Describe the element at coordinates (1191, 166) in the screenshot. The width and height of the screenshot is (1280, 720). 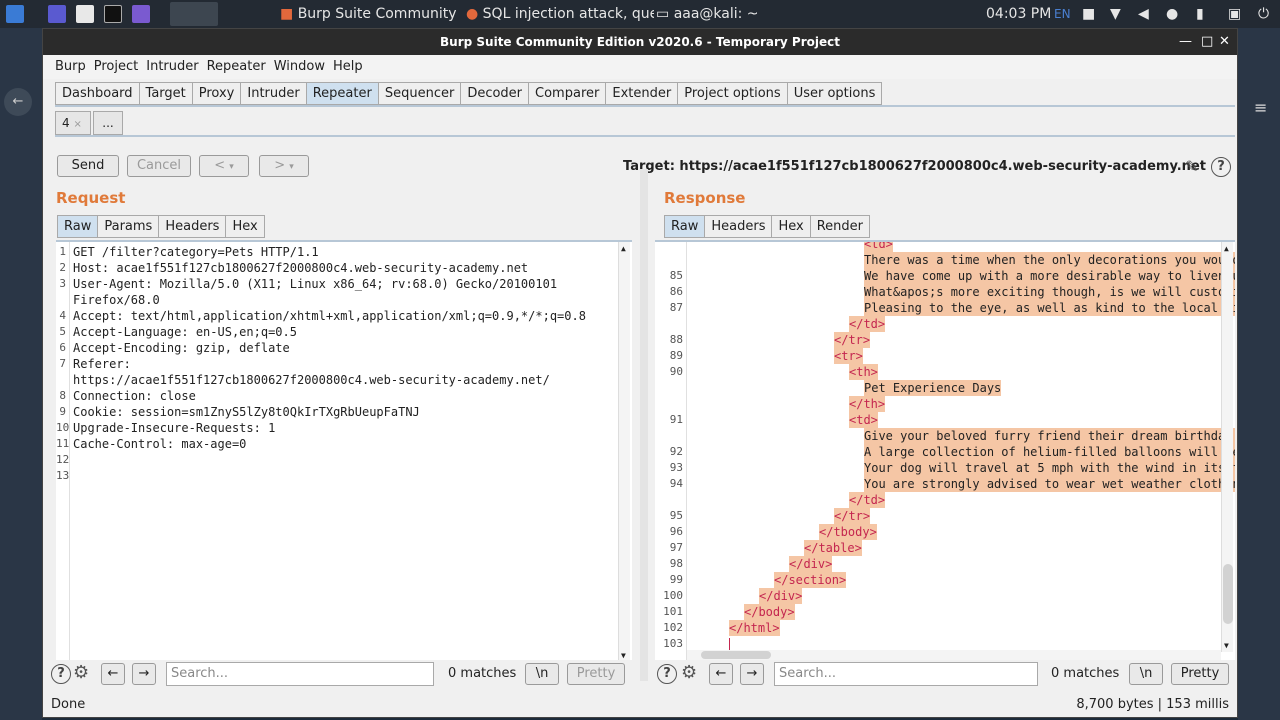
I see `edit-target-icon: ✎` at that location.